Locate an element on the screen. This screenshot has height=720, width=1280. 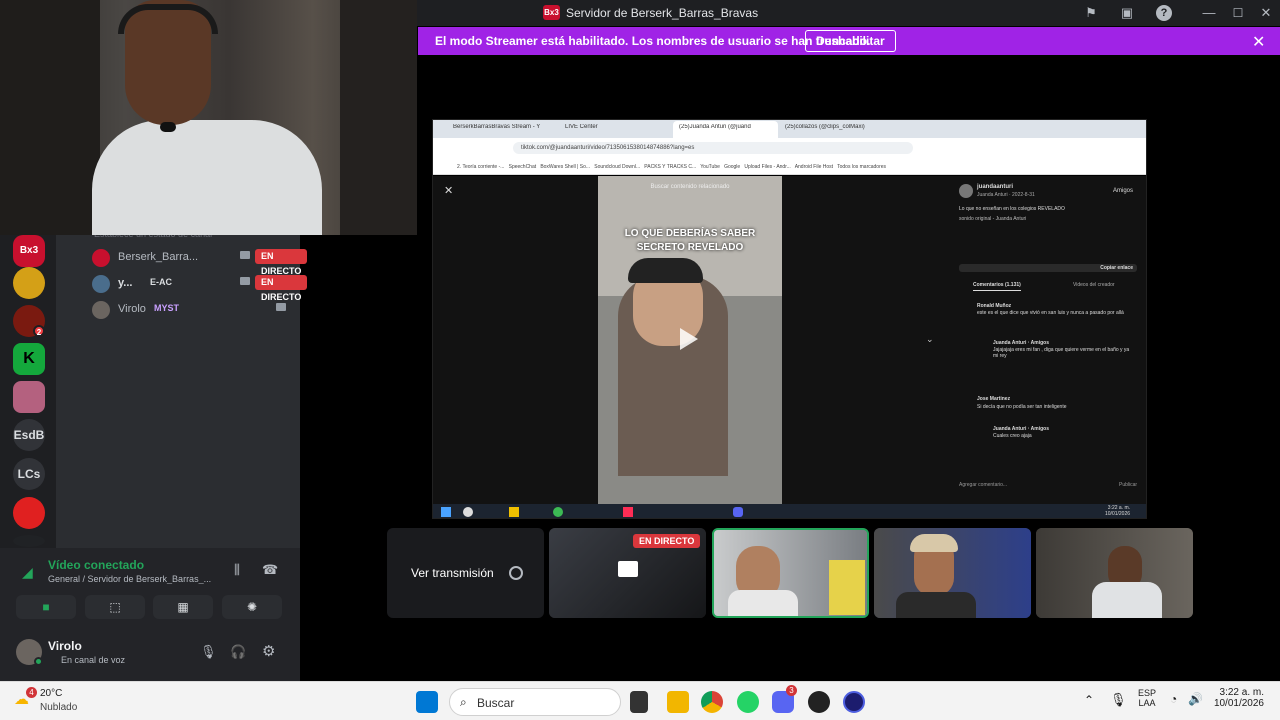
webcam-shirt is located at coordinates (207, 177).